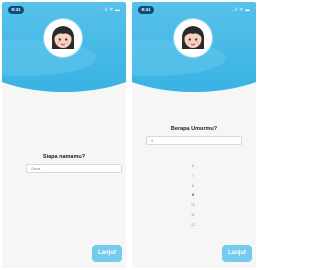  What do you see at coordinates (193, 187) in the screenshot?
I see `age-option: 8` at bounding box center [193, 187].